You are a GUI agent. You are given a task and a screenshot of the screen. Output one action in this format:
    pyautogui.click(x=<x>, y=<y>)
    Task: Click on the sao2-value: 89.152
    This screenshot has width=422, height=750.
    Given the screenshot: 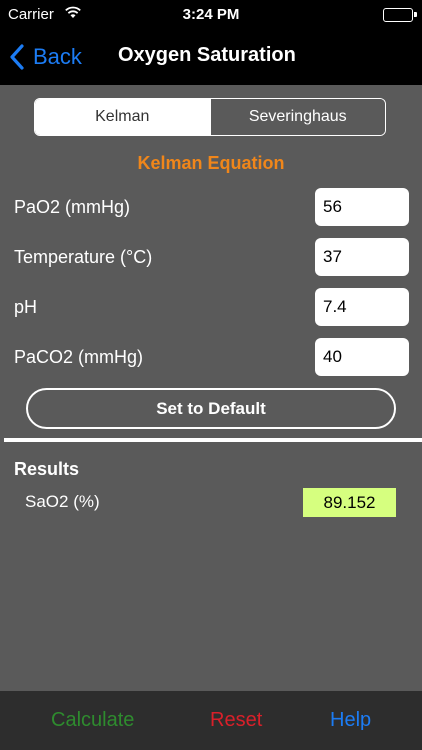 What is the action you would take?
    pyautogui.click(x=349, y=502)
    